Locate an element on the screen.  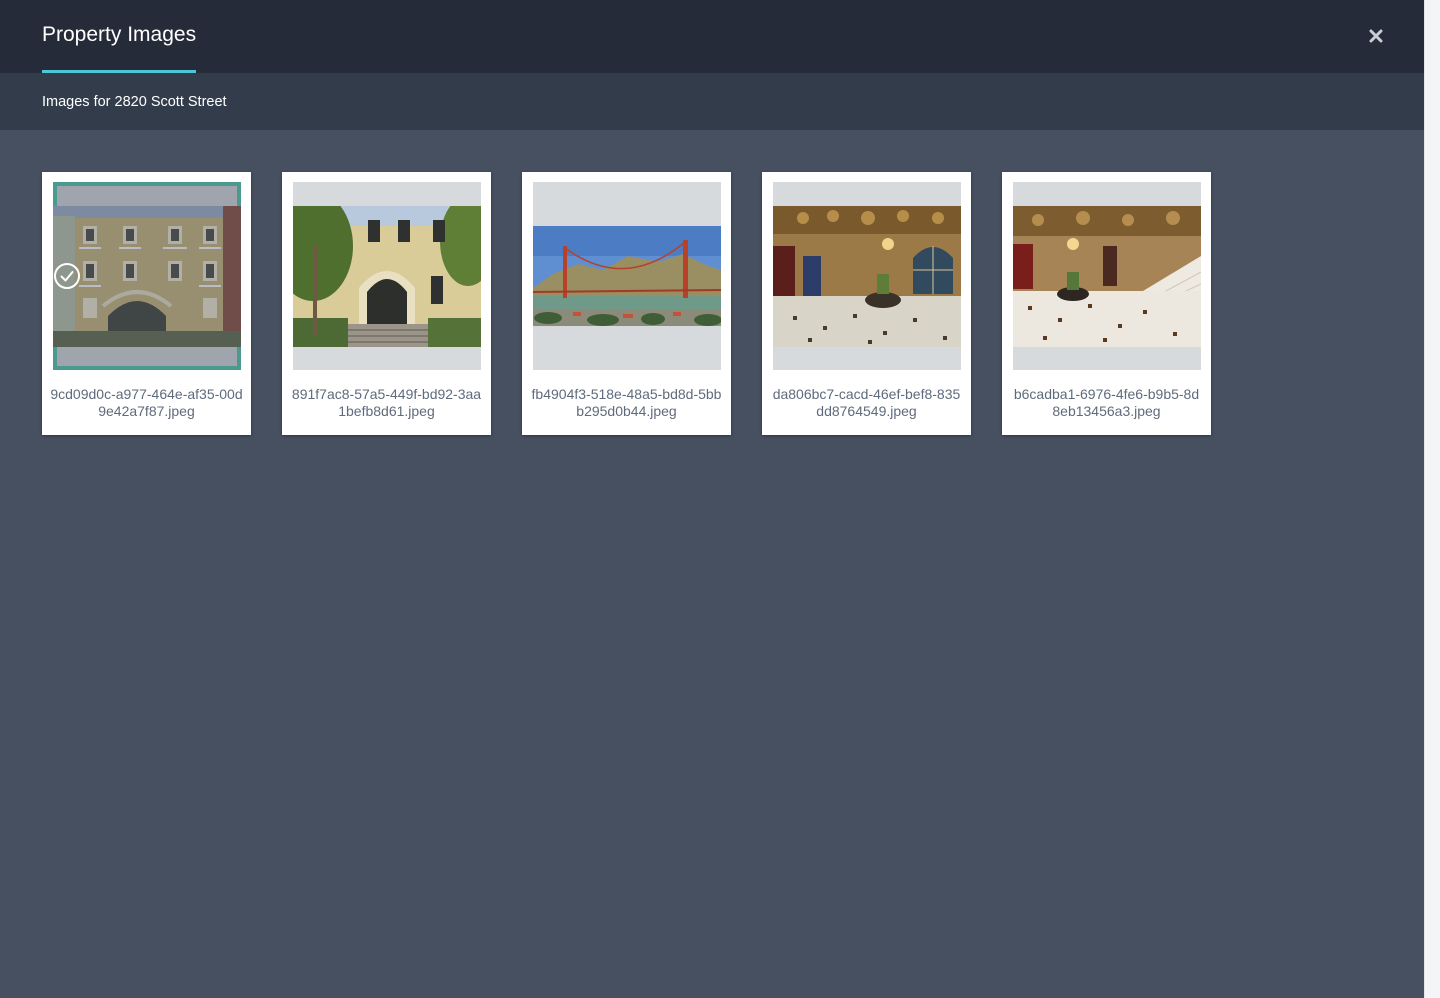
modal-subheader: Images for 2820 Scott Street is located at coordinates (712, 101).